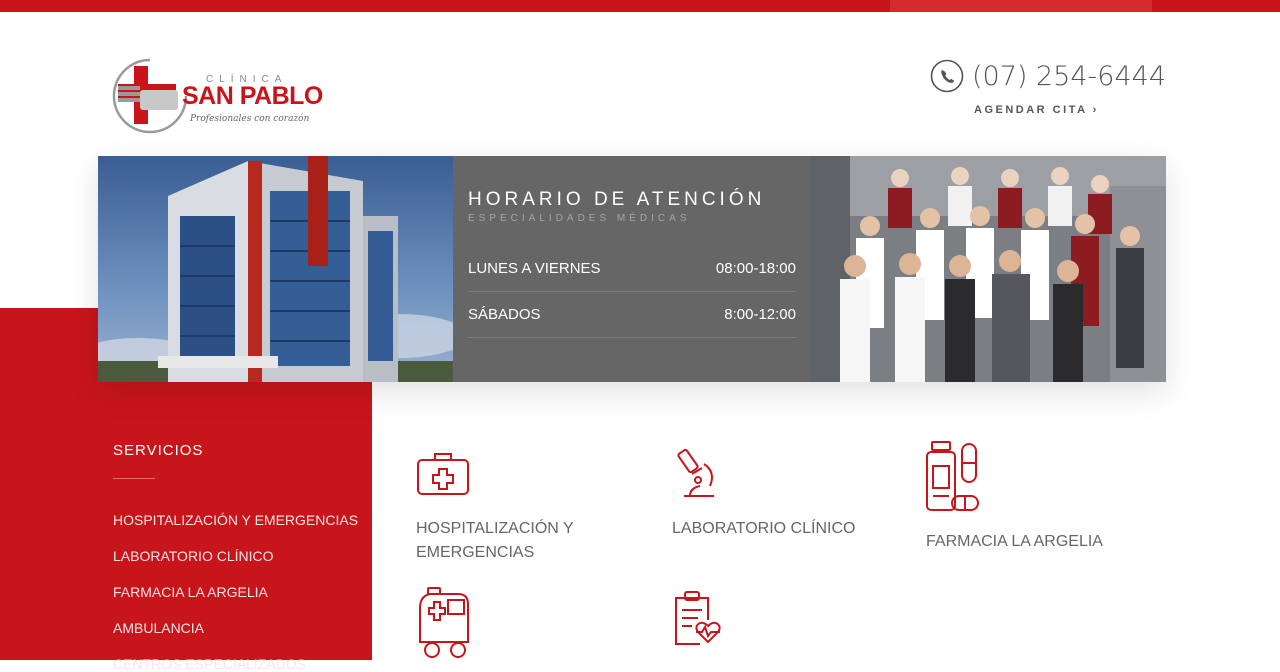 This screenshot has width=1280, height=672. I want to click on hours-subtitle: ESPECIALIDADES MÉDICAS, so click(579, 218).